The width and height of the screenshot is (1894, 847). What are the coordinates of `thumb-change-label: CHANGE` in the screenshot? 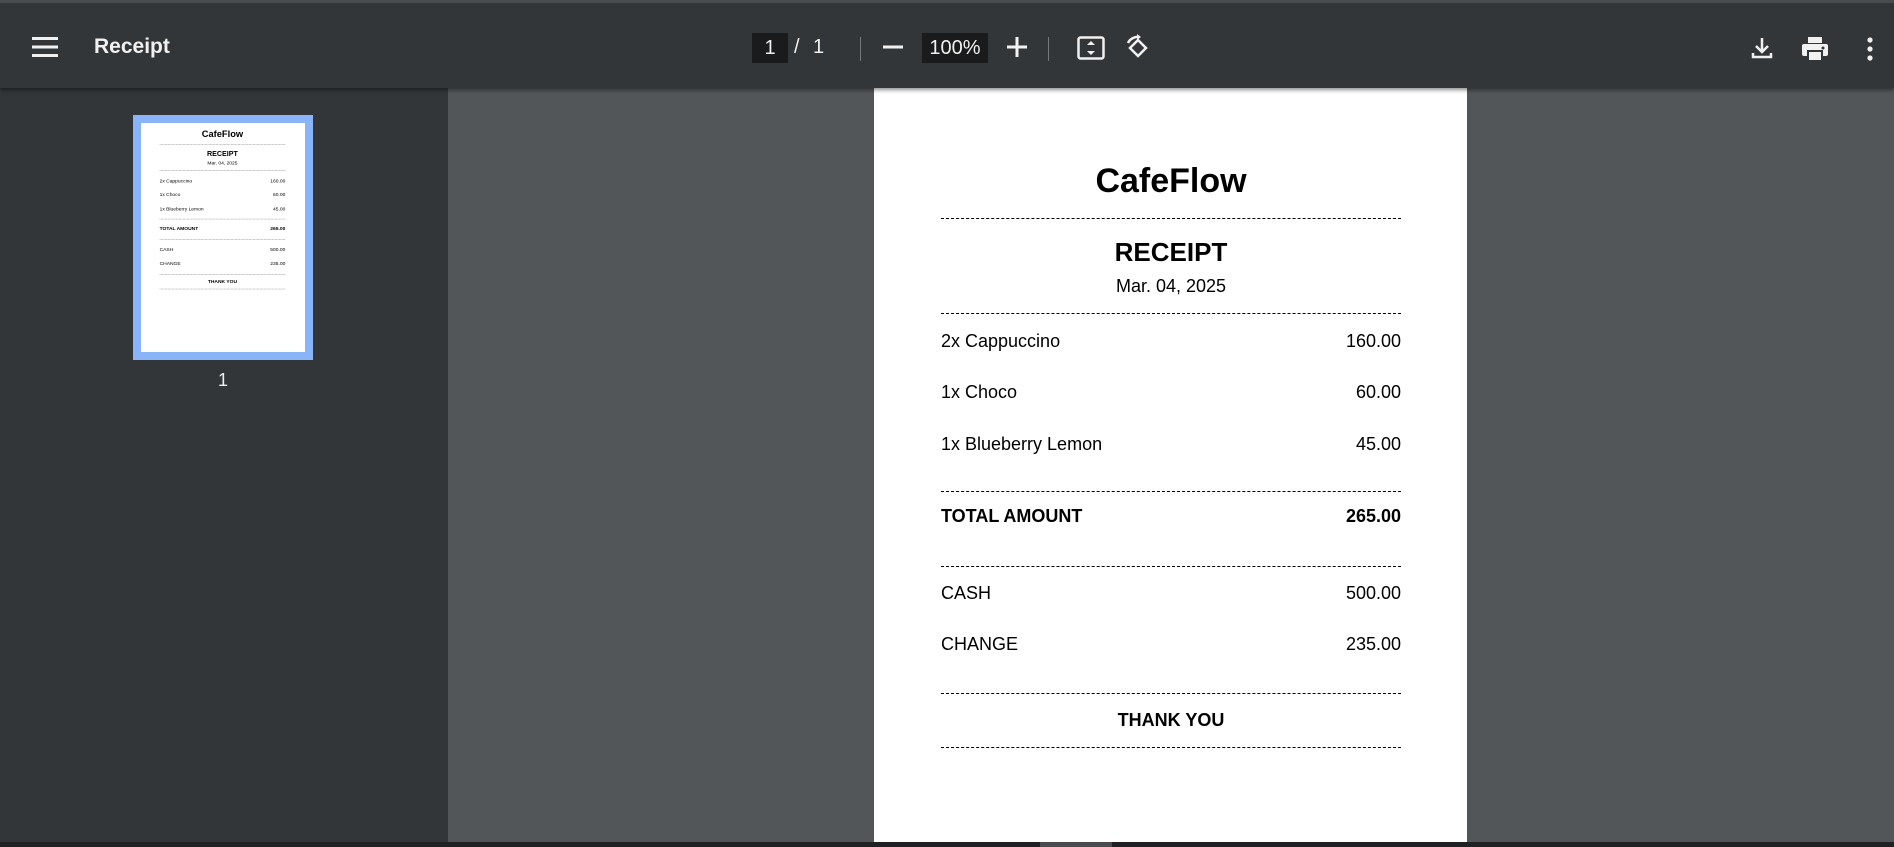 It's located at (170, 263).